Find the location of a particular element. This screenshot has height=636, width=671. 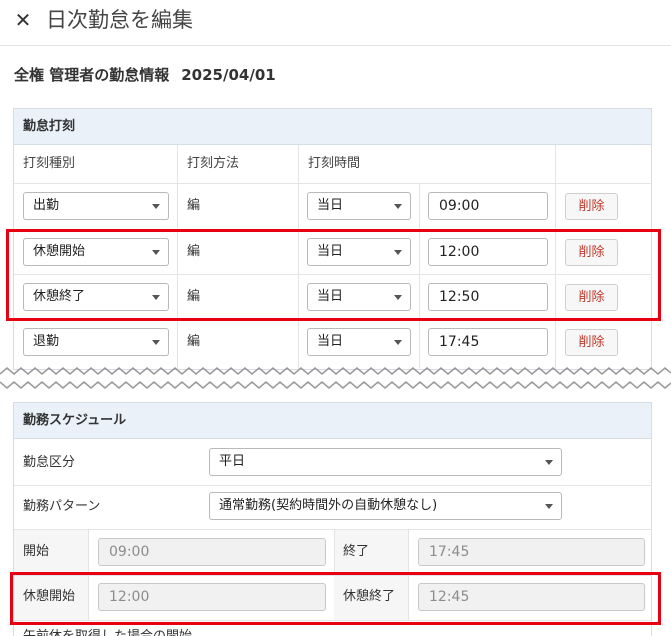

end-time-field: 17:45 is located at coordinates (531, 552).